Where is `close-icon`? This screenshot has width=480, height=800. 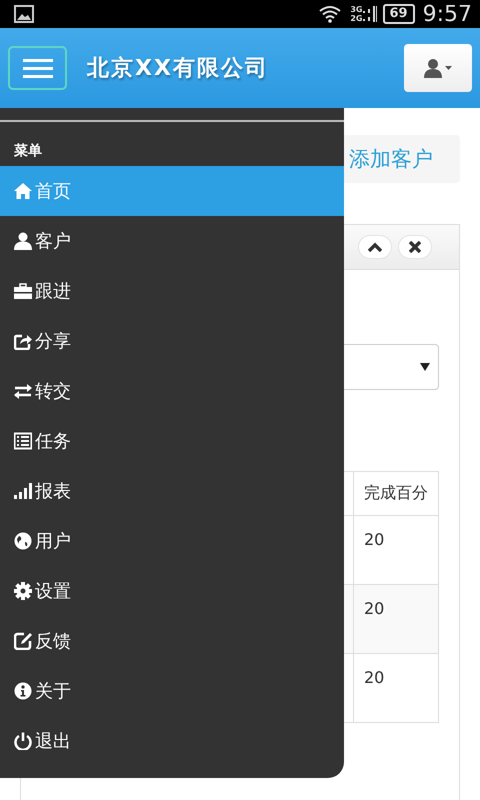 close-icon is located at coordinates (415, 247).